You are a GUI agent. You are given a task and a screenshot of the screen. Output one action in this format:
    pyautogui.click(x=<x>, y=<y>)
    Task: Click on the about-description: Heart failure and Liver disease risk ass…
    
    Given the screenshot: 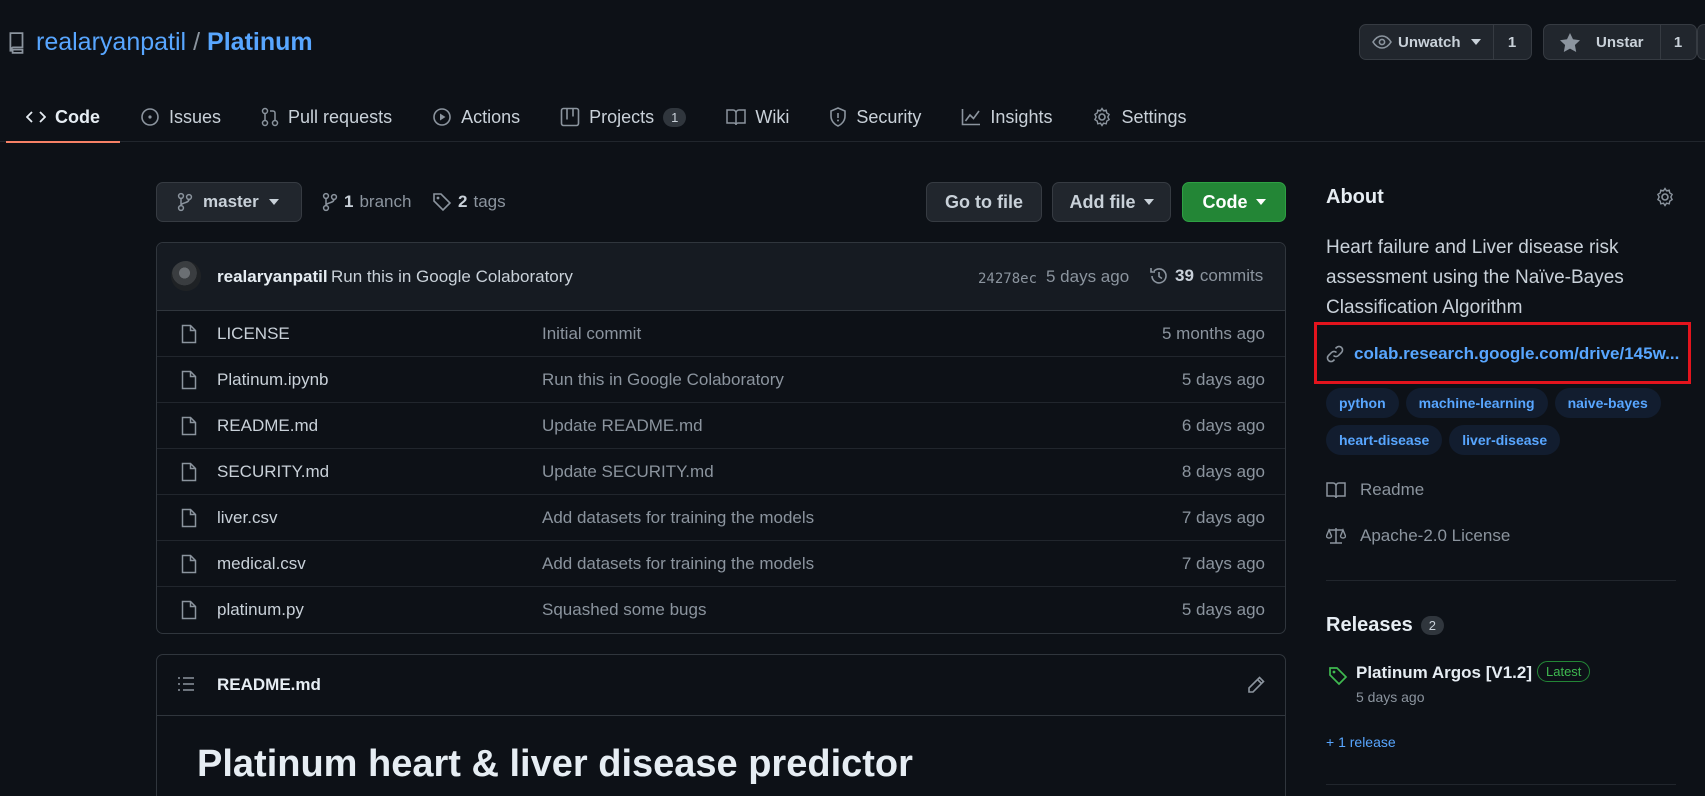 What is the action you would take?
    pyautogui.click(x=1475, y=277)
    